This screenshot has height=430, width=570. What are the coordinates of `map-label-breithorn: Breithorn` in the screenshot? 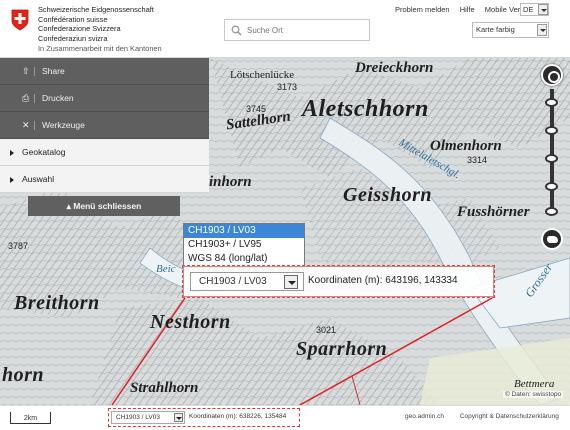 It's located at (57, 303).